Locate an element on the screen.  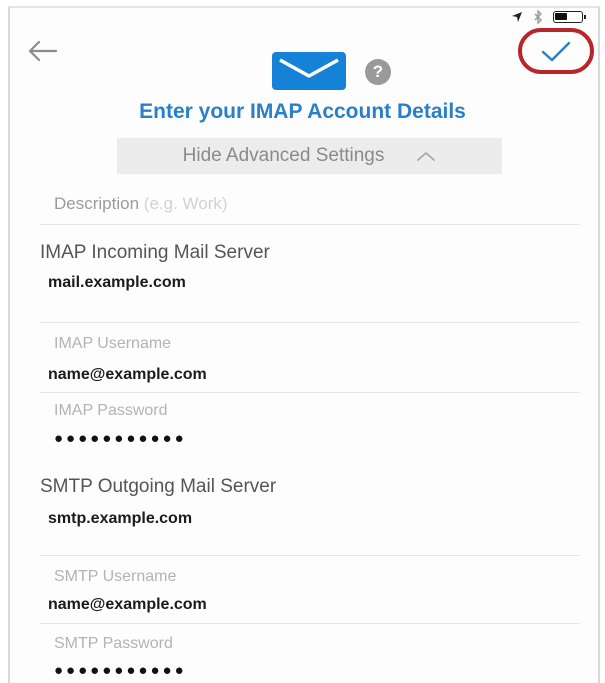
checkmark-icon is located at coordinates (556, 51).